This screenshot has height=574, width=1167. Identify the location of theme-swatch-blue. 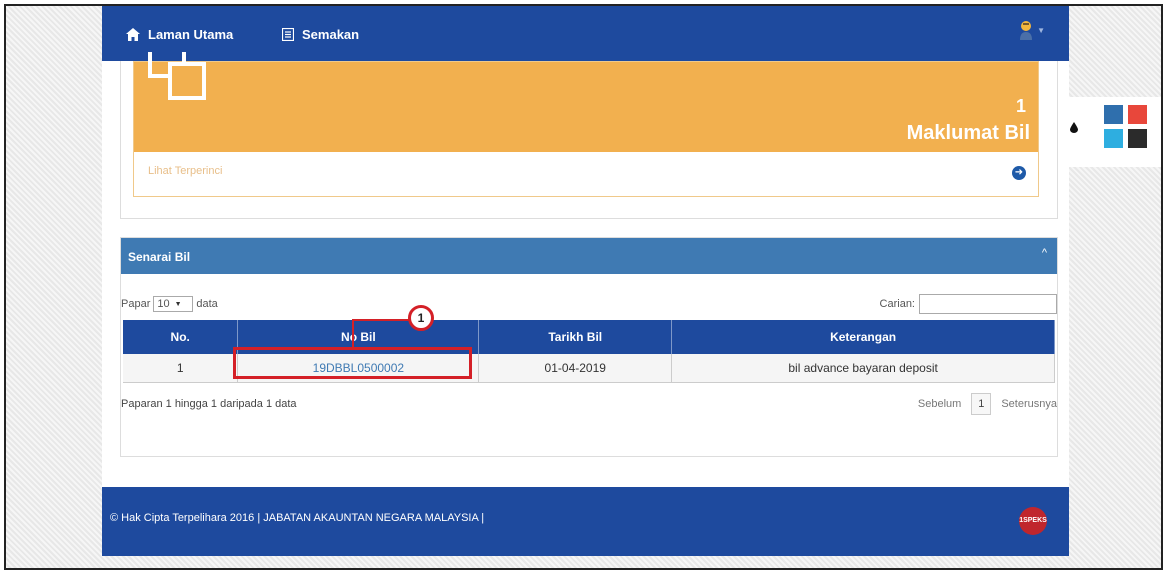
(1113, 114).